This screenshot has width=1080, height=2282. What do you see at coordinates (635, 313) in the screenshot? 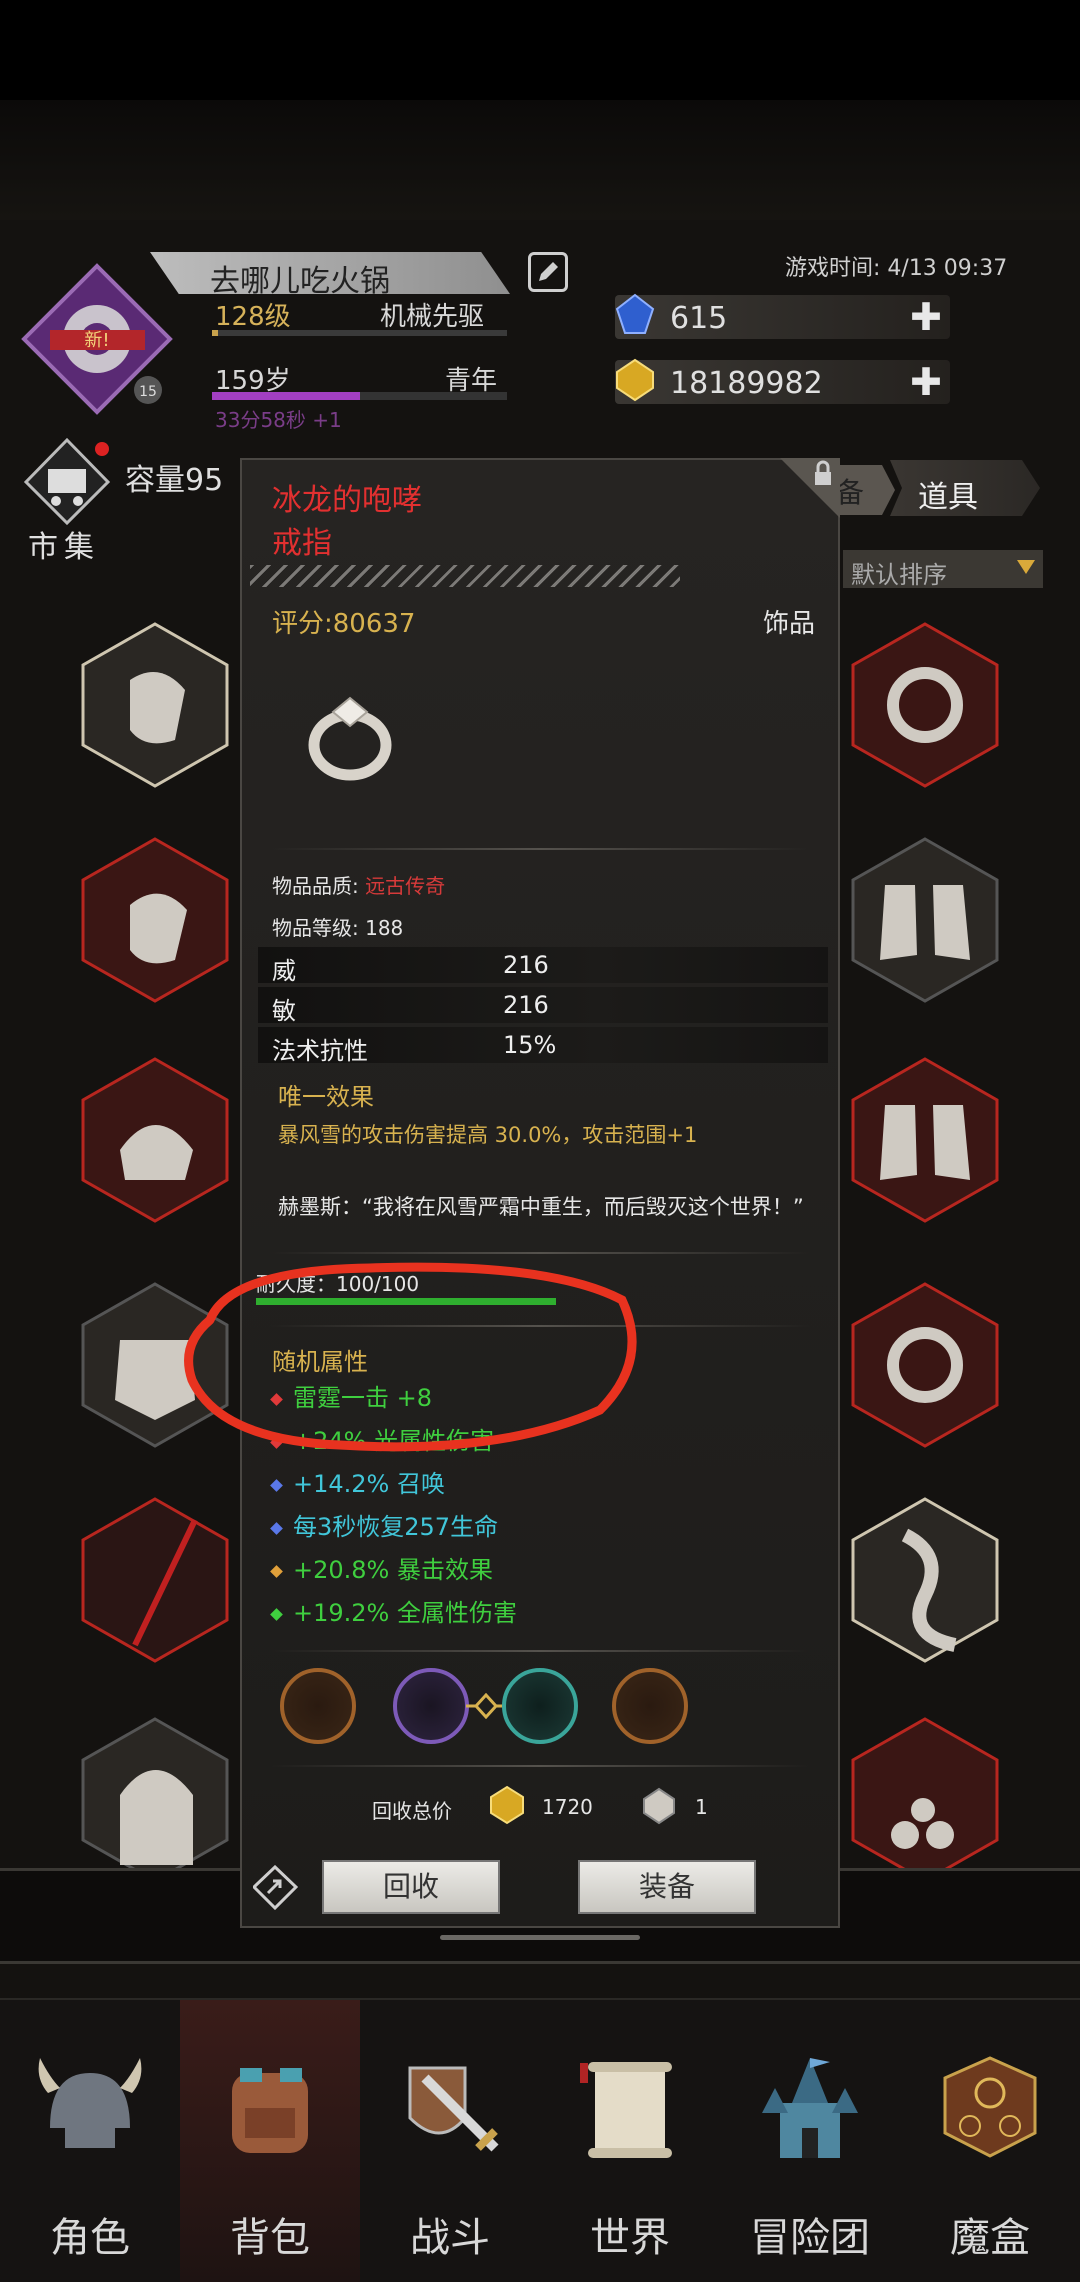
I see `blue-gem-icon` at bounding box center [635, 313].